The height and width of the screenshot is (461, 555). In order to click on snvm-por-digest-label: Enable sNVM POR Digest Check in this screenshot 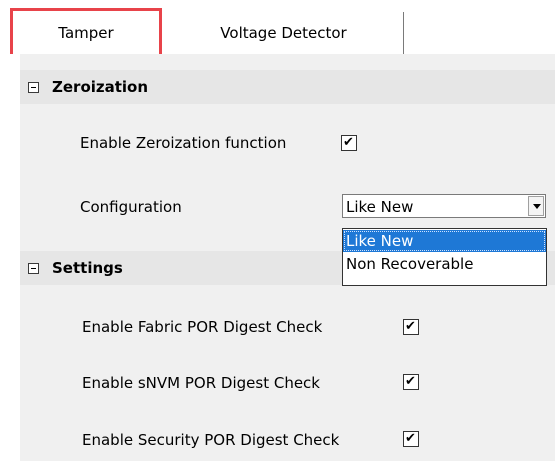, I will do `click(201, 383)`.